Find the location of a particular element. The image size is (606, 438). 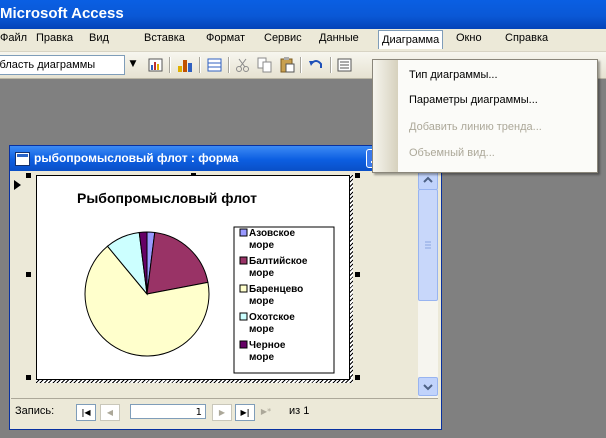

chart-object-selector: Область диаграммы is located at coordinates (62, 65).